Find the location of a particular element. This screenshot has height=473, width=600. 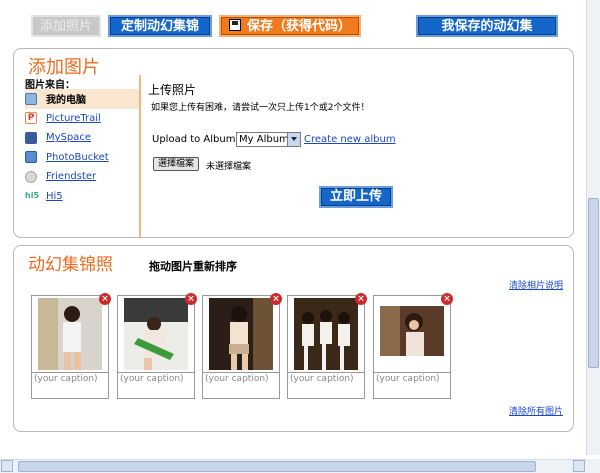

source-label: PhotoBucket is located at coordinates (77, 157).